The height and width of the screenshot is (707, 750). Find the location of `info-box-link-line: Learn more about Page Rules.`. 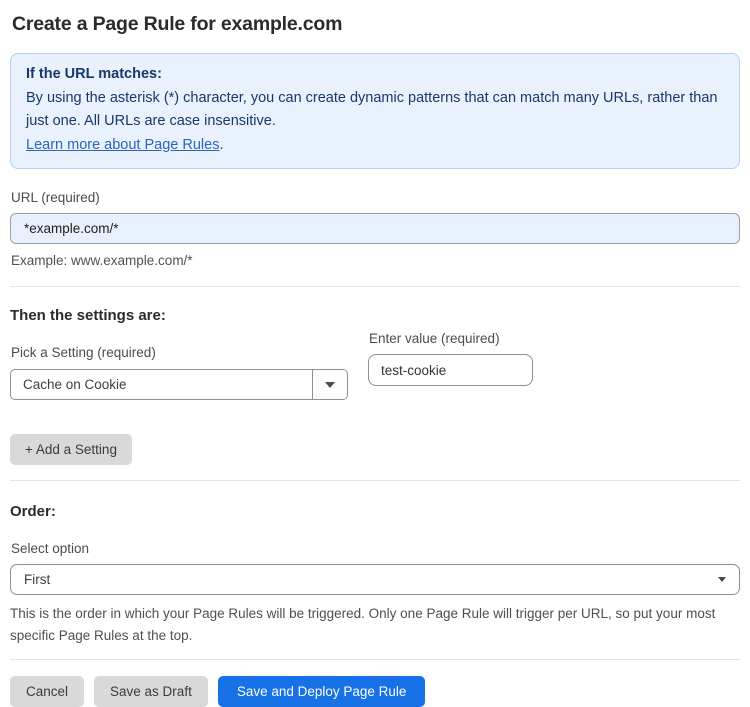

info-box-link-line: Learn more about Page Rules. is located at coordinates (375, 146).